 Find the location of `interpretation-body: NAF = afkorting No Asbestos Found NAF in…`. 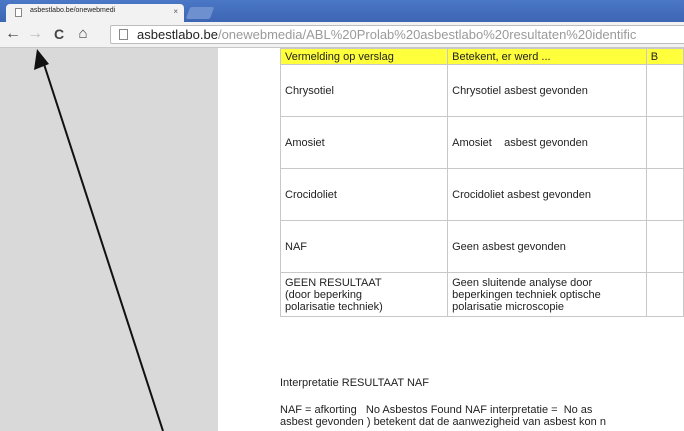

interpretation-body: NAF = afkorting No Asbestos Found NAF in… is located at coordinates (482, 416).